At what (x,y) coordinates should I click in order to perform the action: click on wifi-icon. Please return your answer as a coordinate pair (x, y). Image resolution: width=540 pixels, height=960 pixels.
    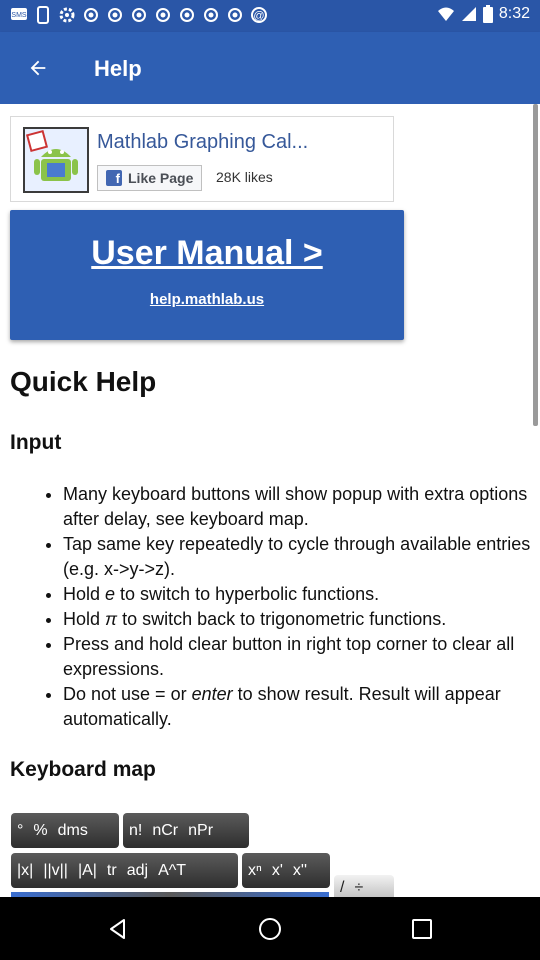
    Looking at the image, I should click on (445, 14).